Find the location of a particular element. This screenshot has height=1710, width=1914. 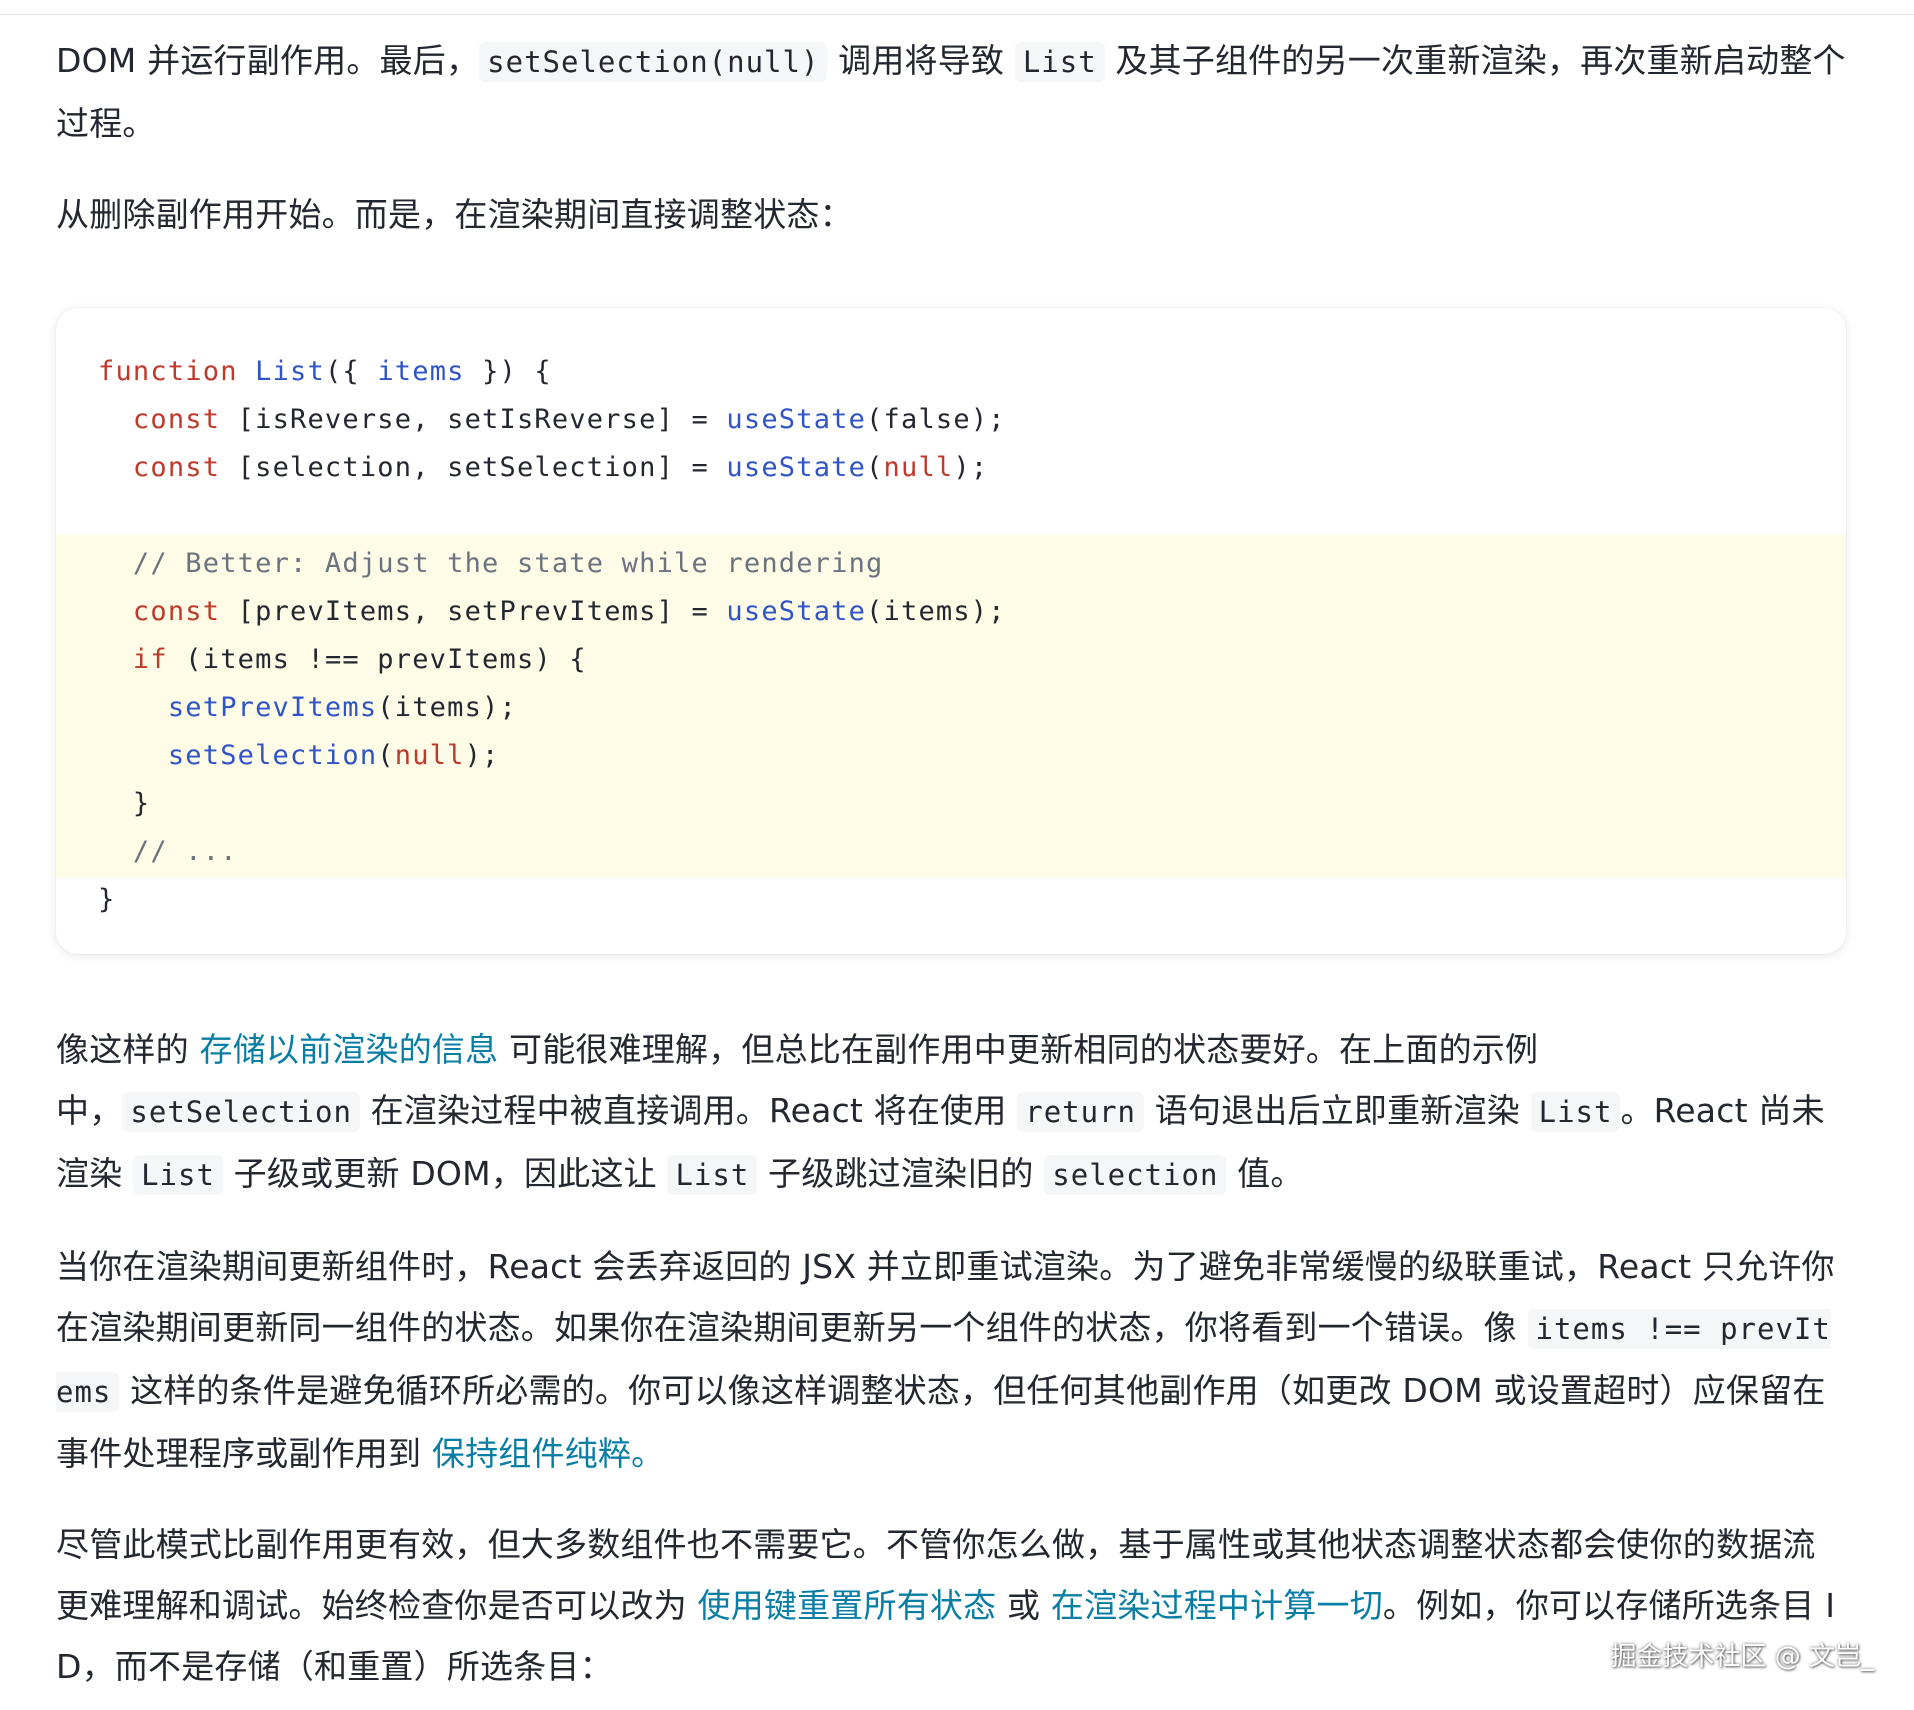

inline-code: setSelection(null) is located at coordinates (653, 62).